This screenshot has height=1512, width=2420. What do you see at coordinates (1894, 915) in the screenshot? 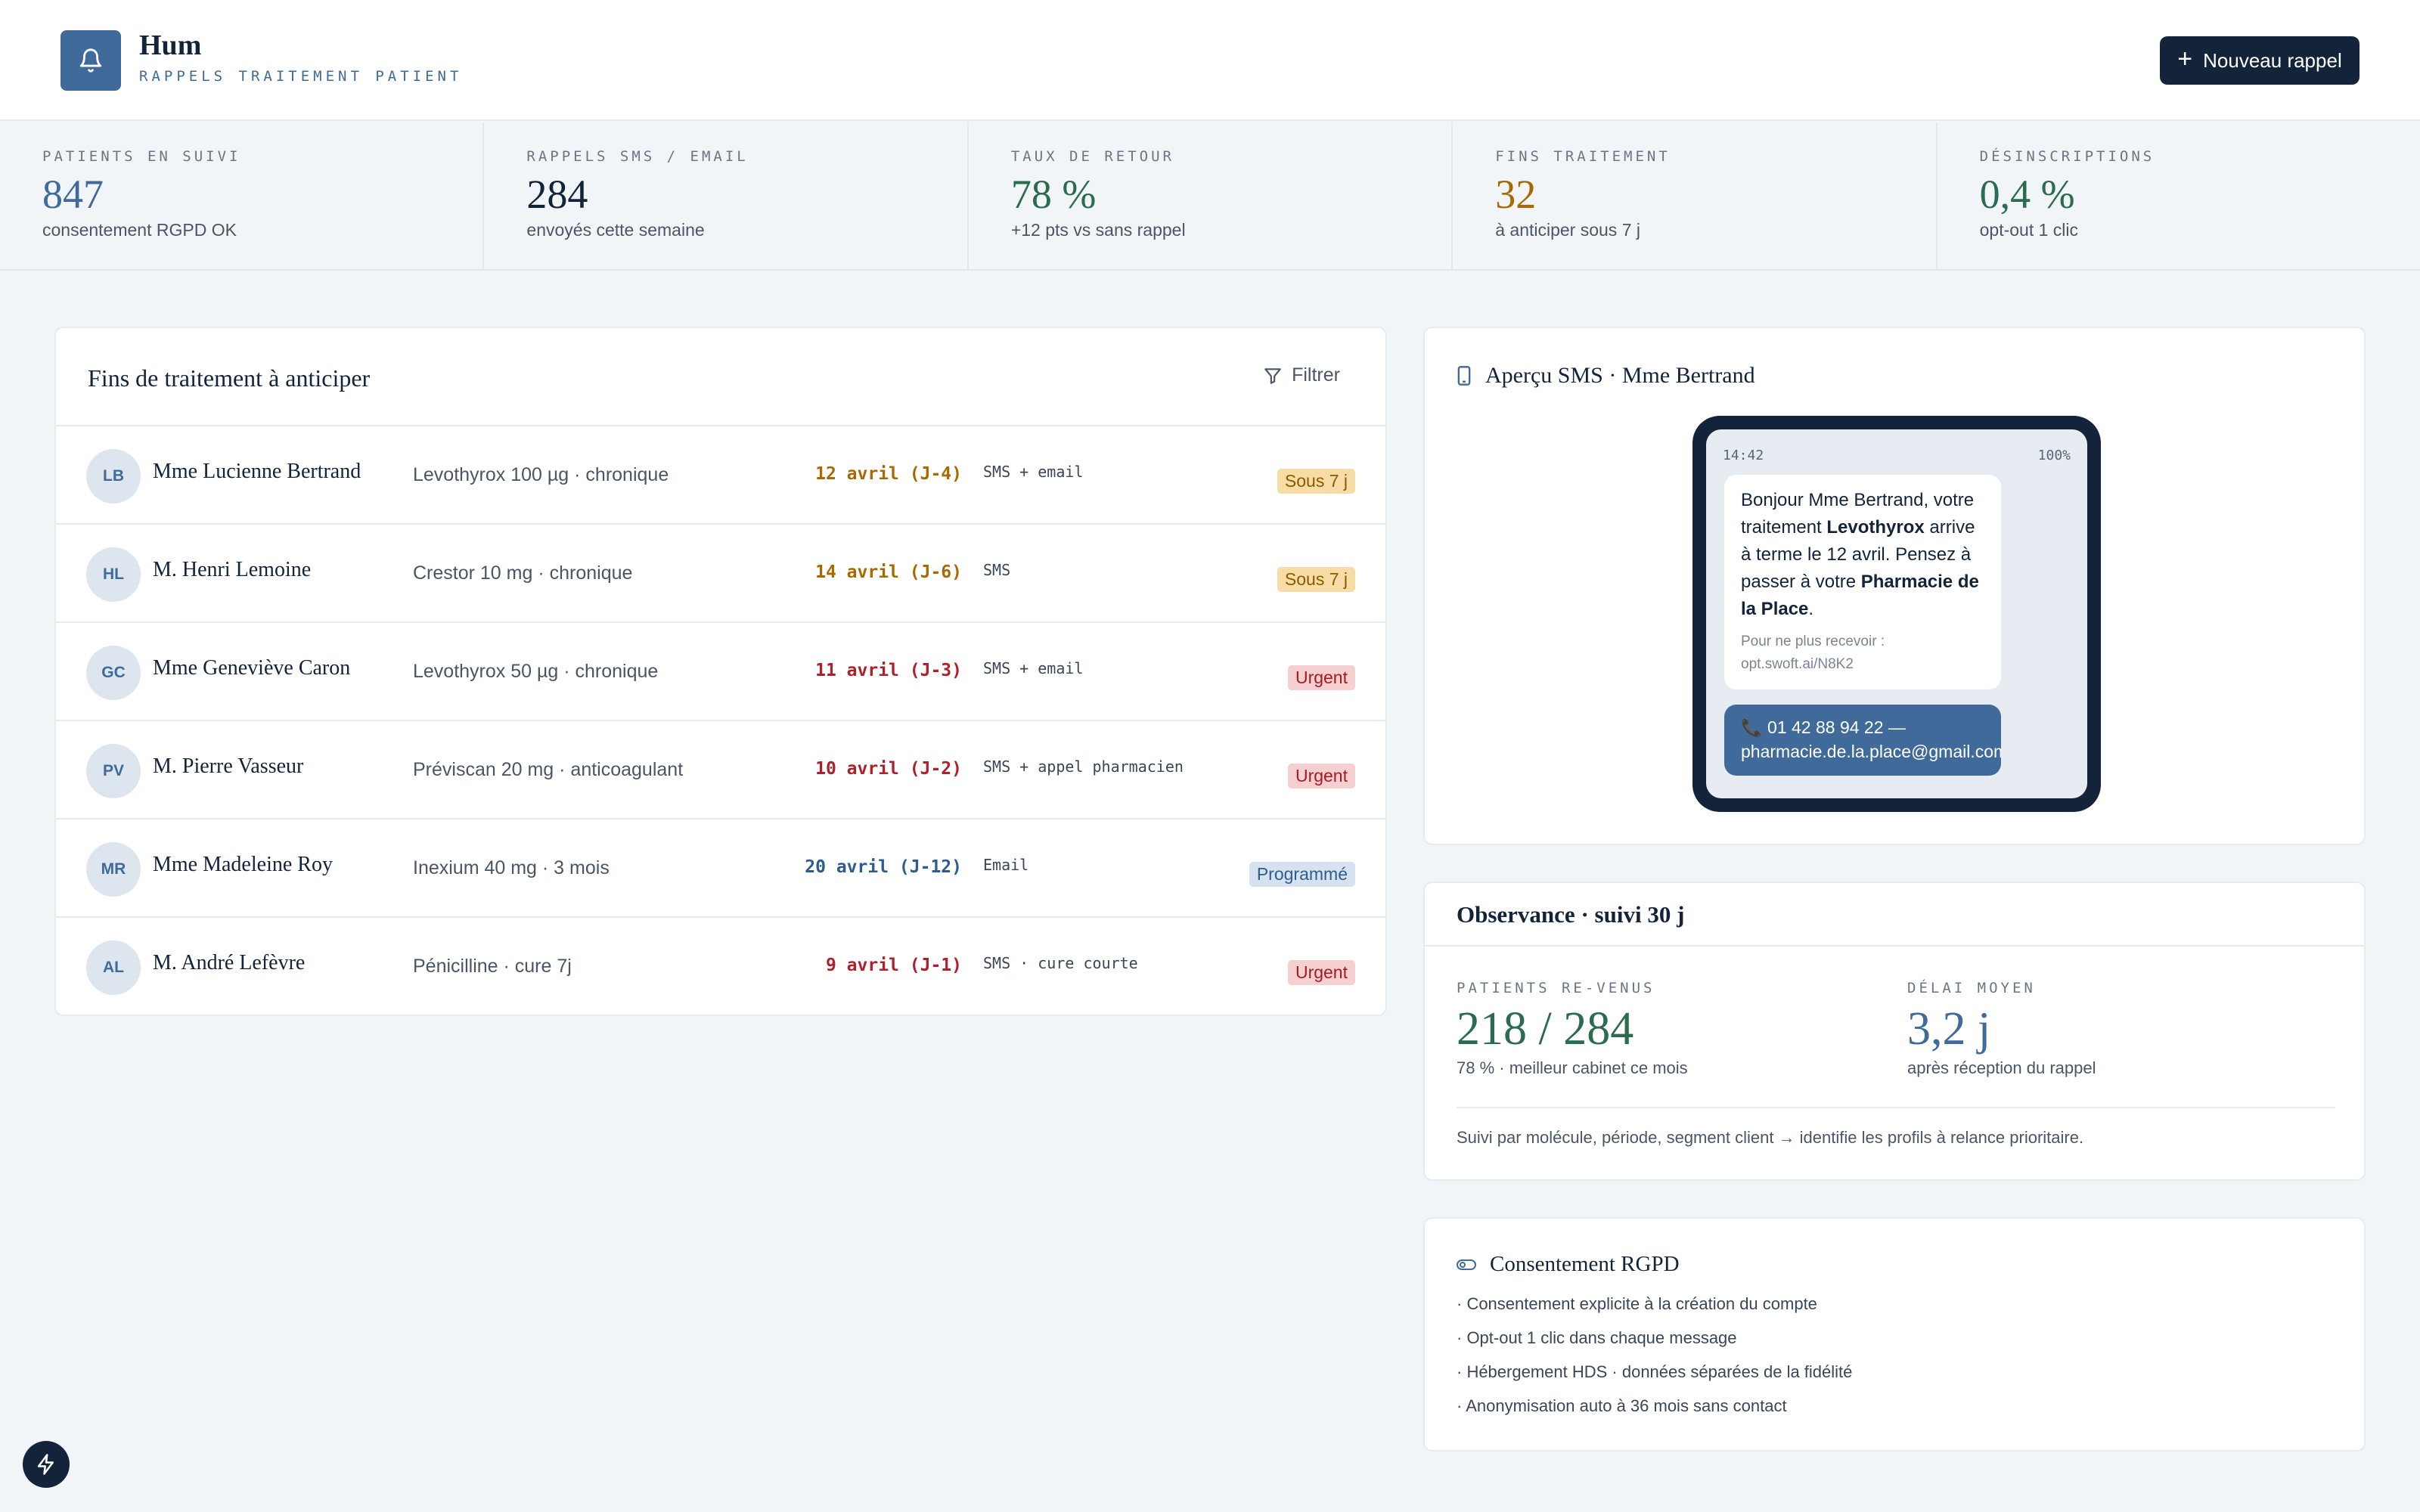
I see `observance-header: Observance · suivi 30 j` at bounding box center [1894, 915].